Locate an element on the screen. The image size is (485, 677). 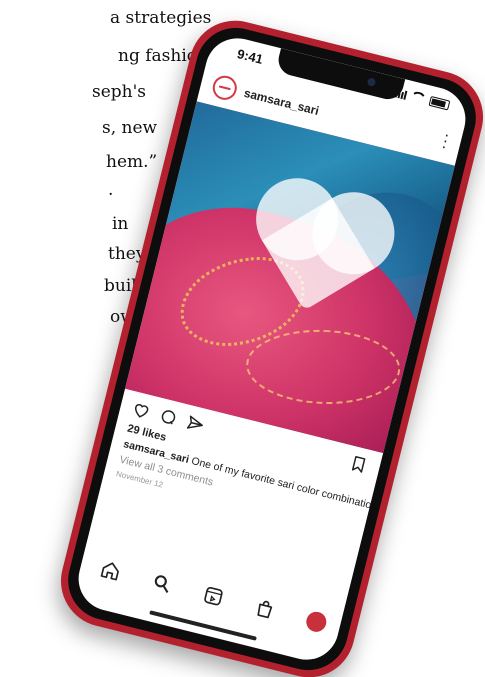
bottom-tab-bar is located at coordinates (211, 595).